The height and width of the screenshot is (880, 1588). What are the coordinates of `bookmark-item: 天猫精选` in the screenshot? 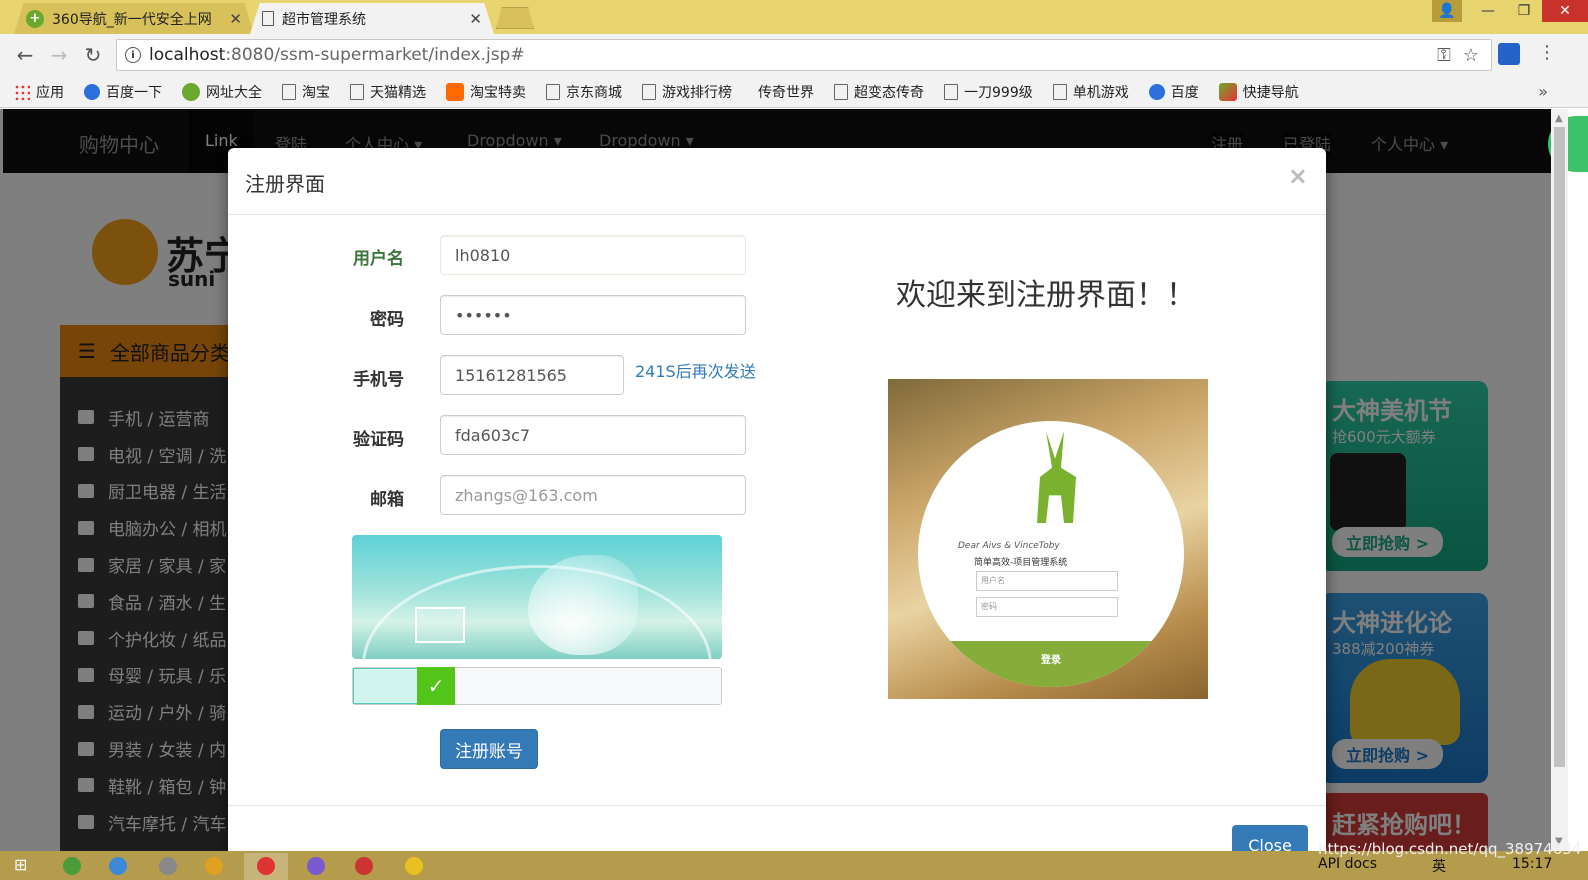 It's located at (388, 92).